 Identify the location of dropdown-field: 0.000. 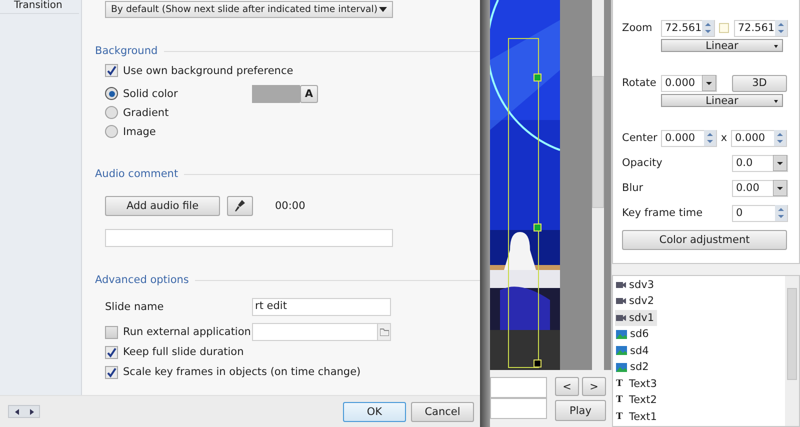
(689, 83).